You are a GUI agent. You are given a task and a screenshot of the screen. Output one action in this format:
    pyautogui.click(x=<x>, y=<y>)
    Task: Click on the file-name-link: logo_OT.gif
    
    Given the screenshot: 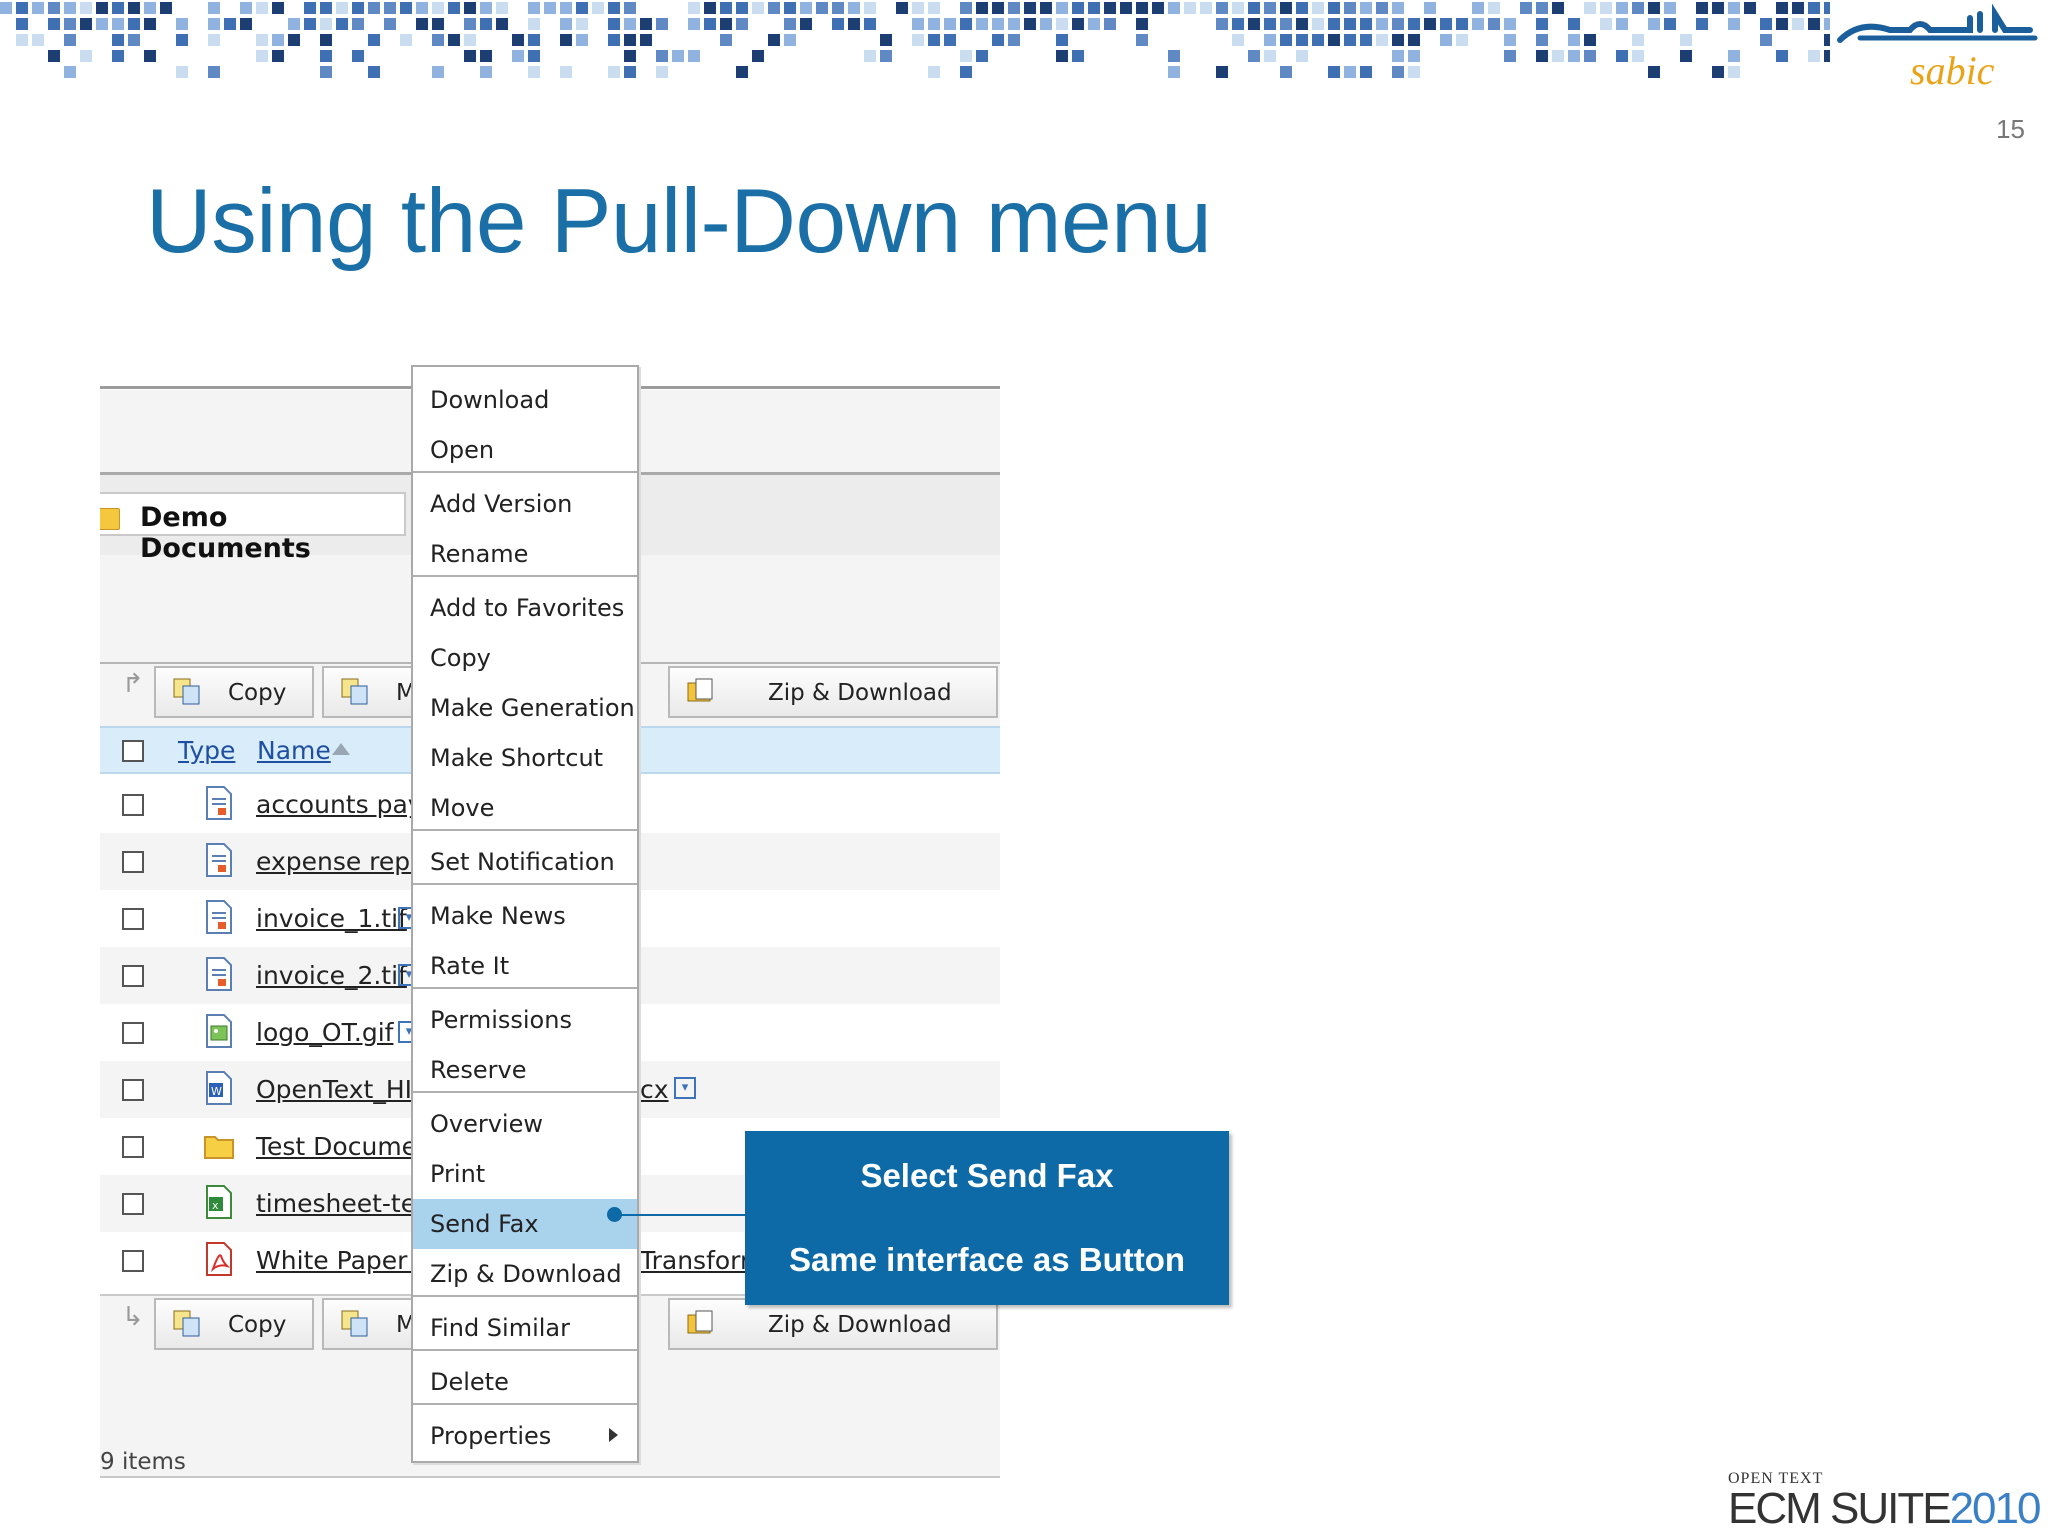 What is the action you would take?
    pyautogui.click(x=324, y=1032)
    